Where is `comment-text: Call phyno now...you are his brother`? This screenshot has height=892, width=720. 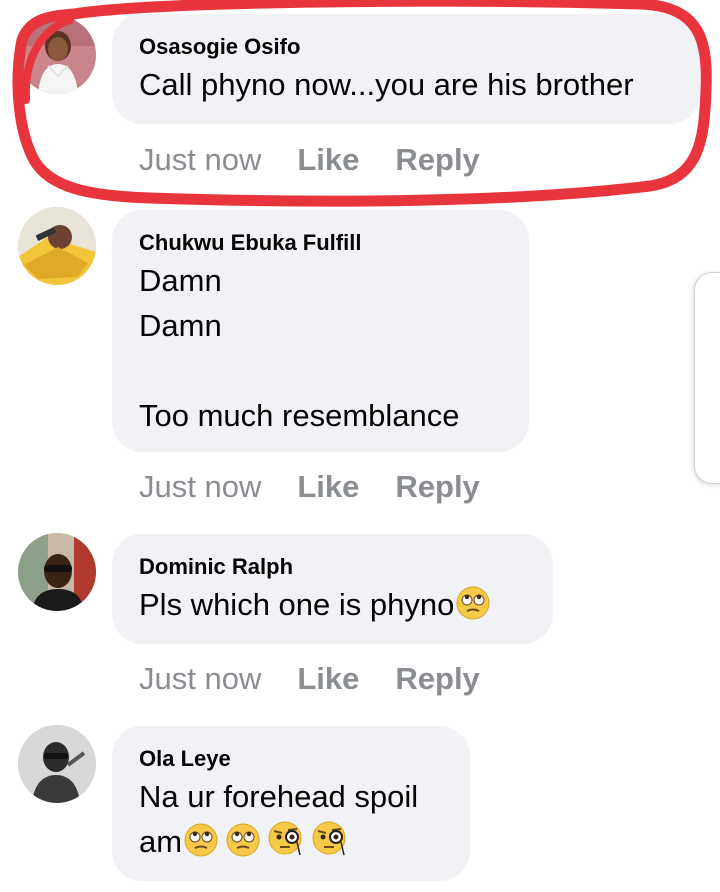 comment-text: Call phyno now...you are his brother is located at coordinates (386, 84).